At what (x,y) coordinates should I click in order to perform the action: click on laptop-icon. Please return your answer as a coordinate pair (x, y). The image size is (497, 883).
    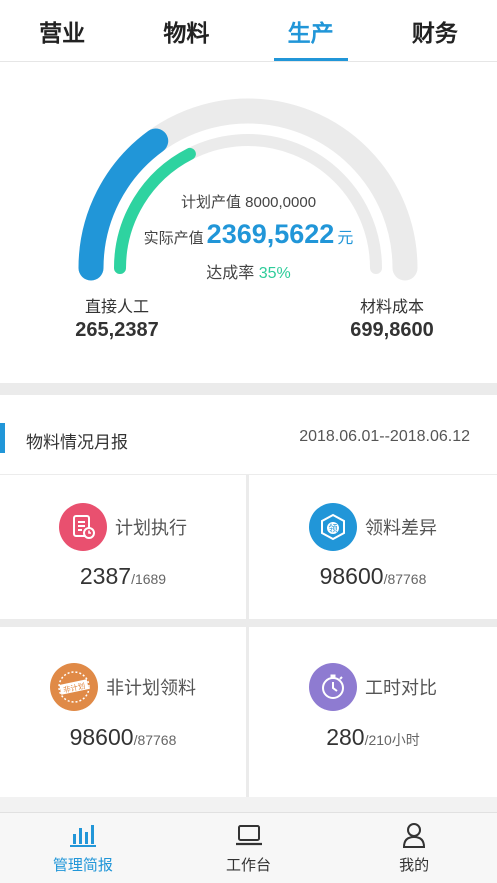
    Looking at the image, I should click on (248, 835).